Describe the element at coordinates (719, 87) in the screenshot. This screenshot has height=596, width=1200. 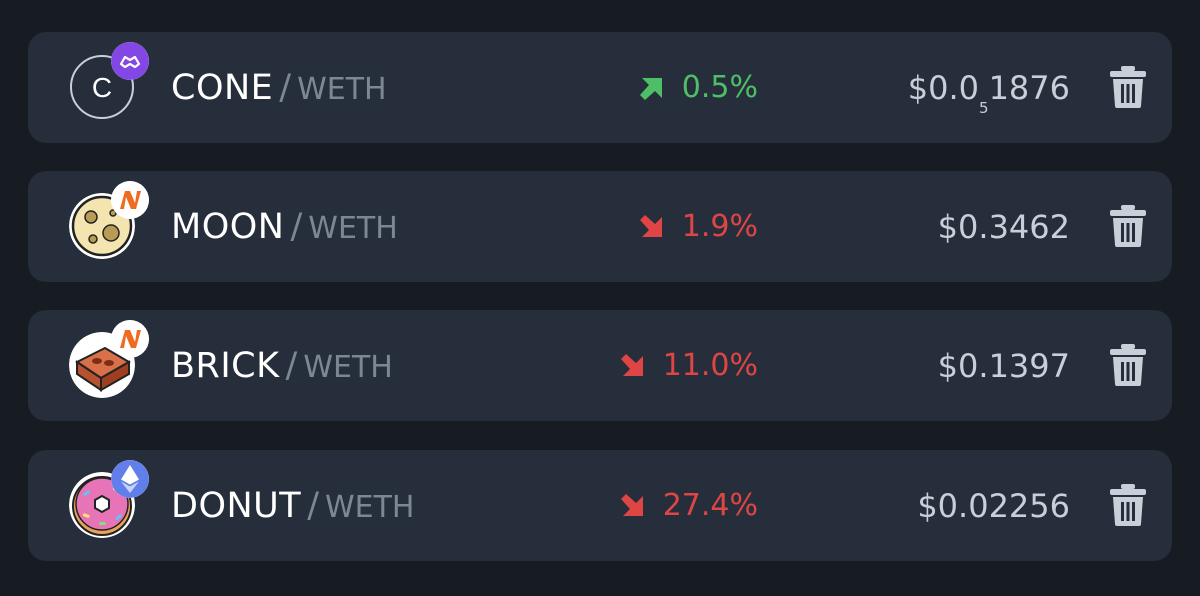
I see `price-change-value: 0.5%` at that location.